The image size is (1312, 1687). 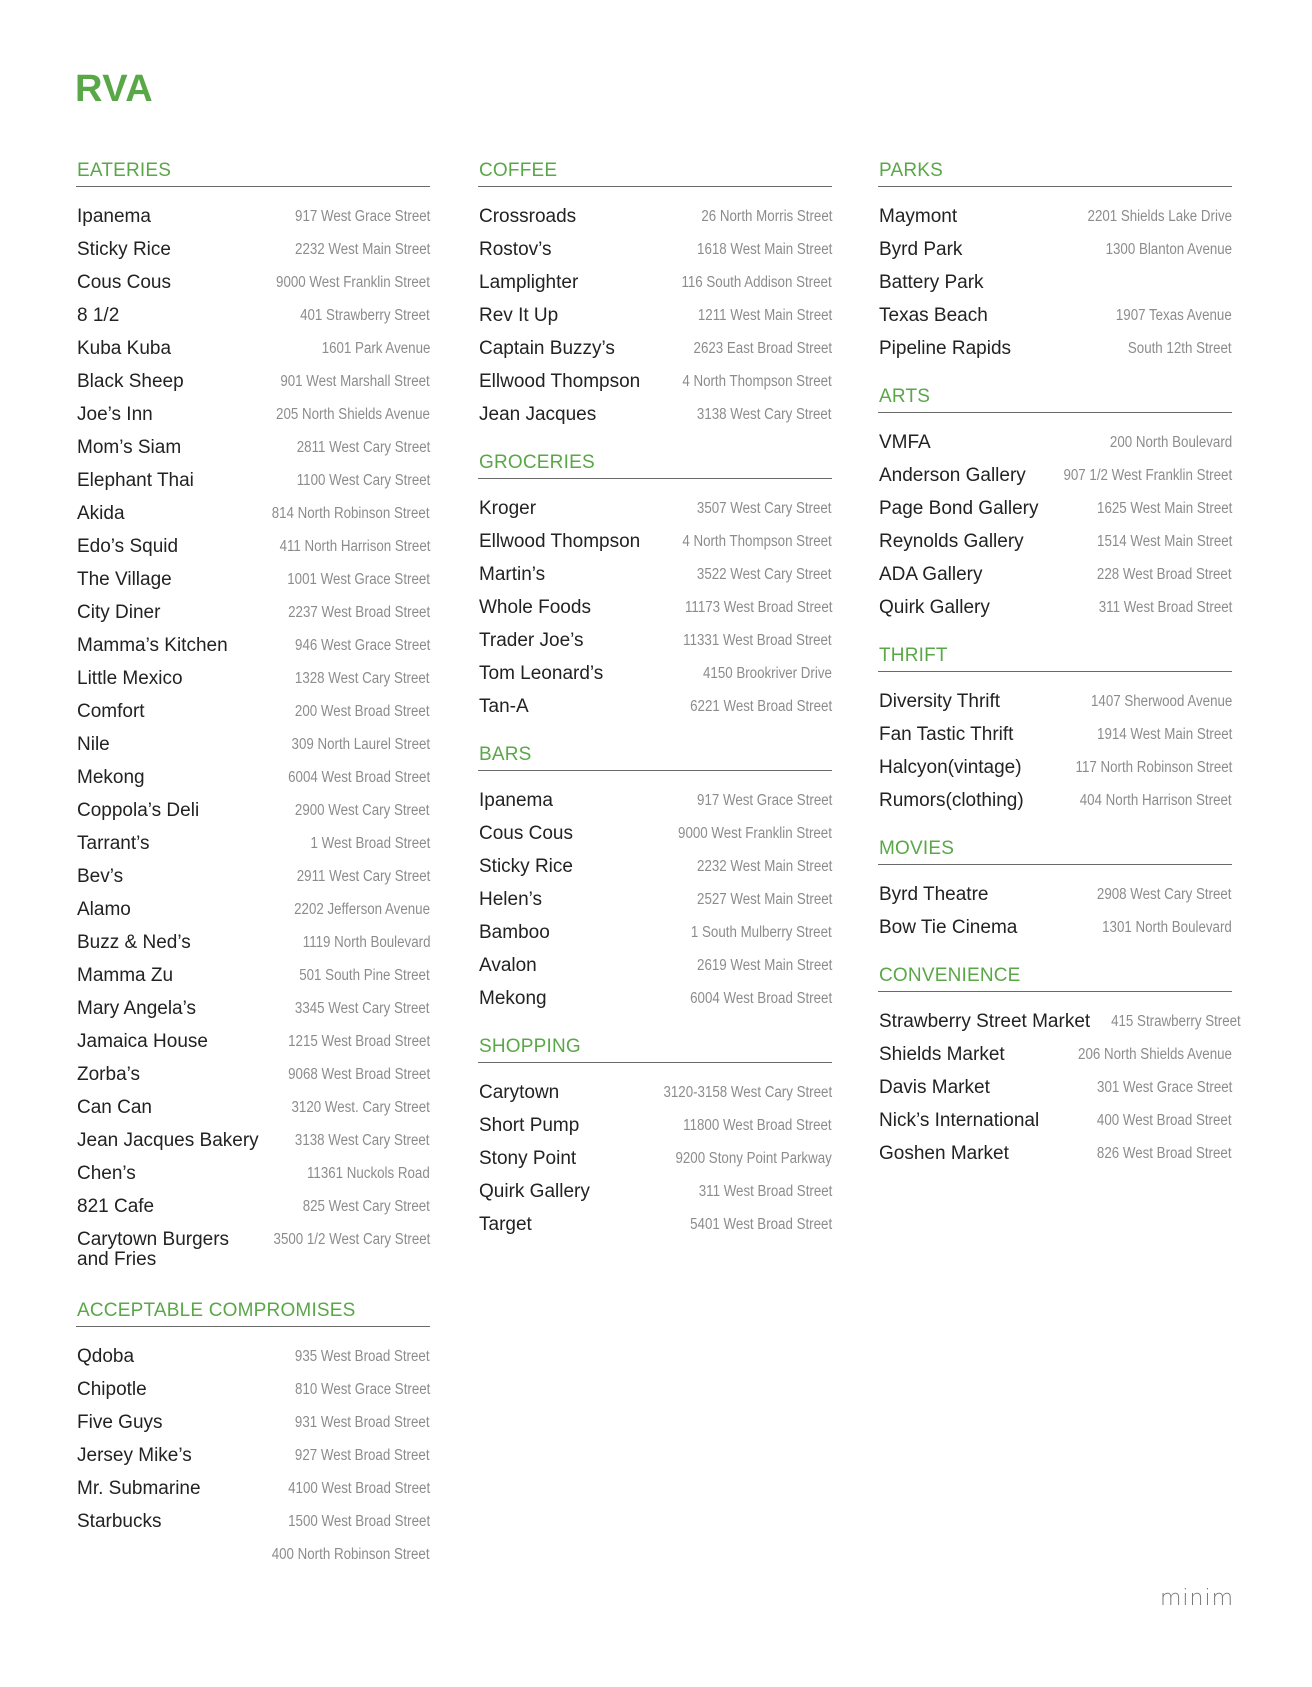 What do you see at coordinates (124, 282) in the screenshot?
I see `place-name: Cous Cous` at bounding box center [124, 282].